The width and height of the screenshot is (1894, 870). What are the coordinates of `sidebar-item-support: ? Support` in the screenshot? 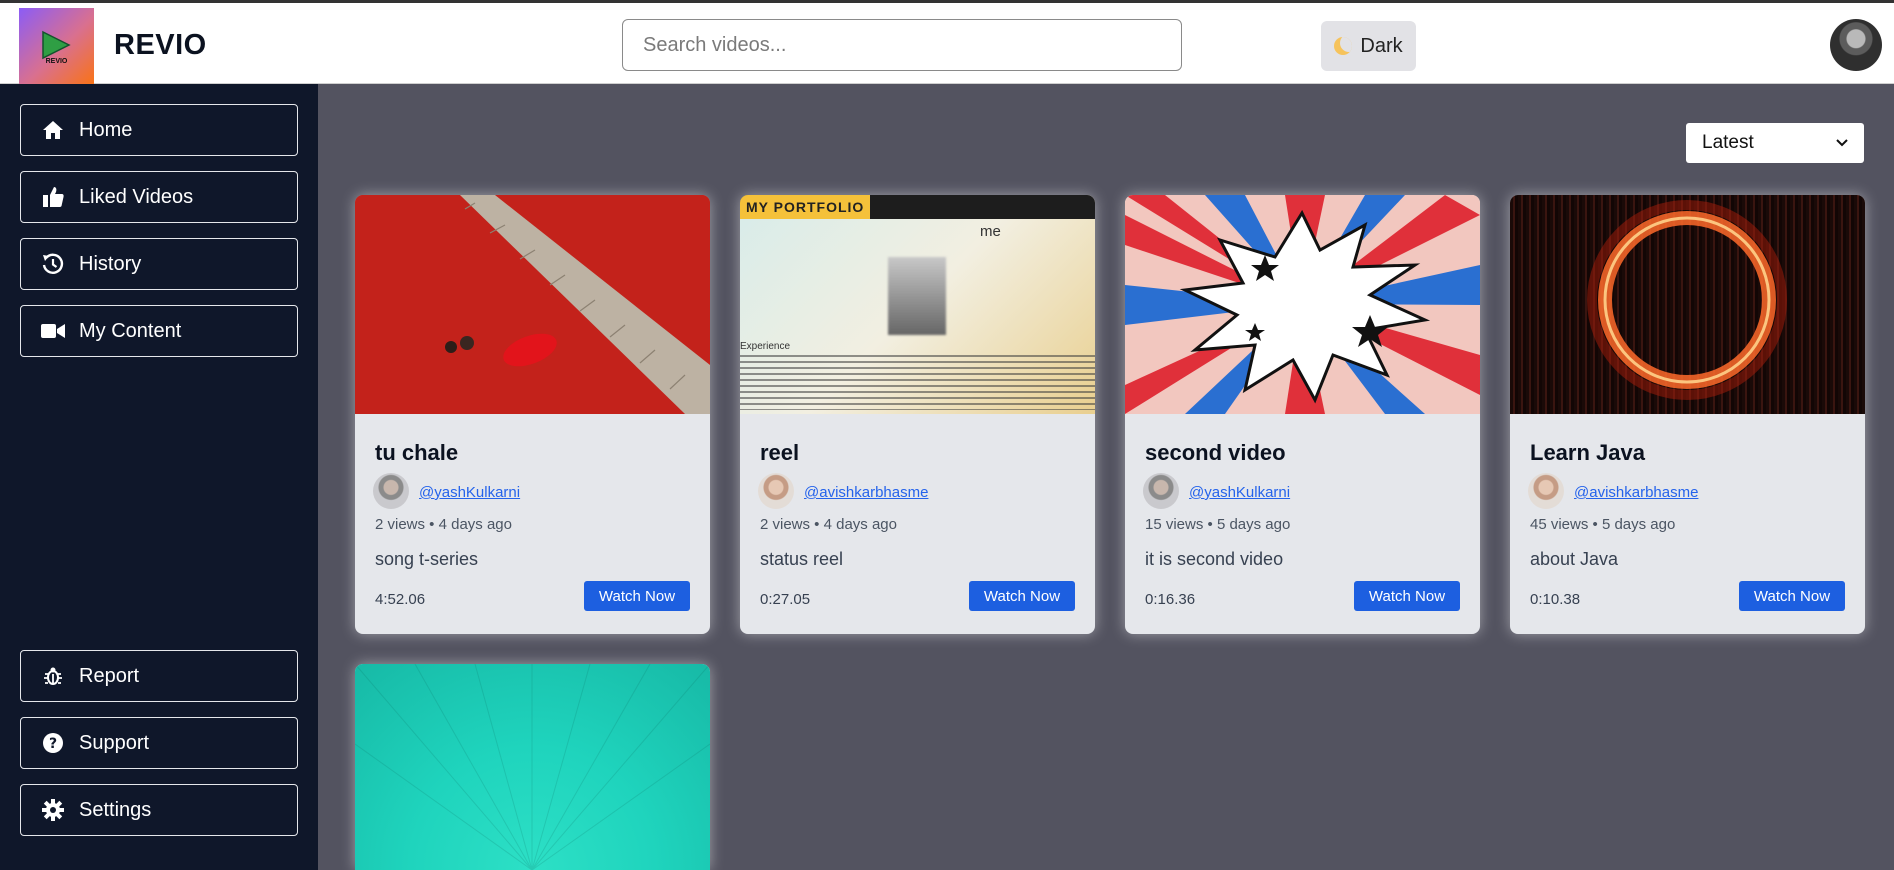 It's located at (159, 743).